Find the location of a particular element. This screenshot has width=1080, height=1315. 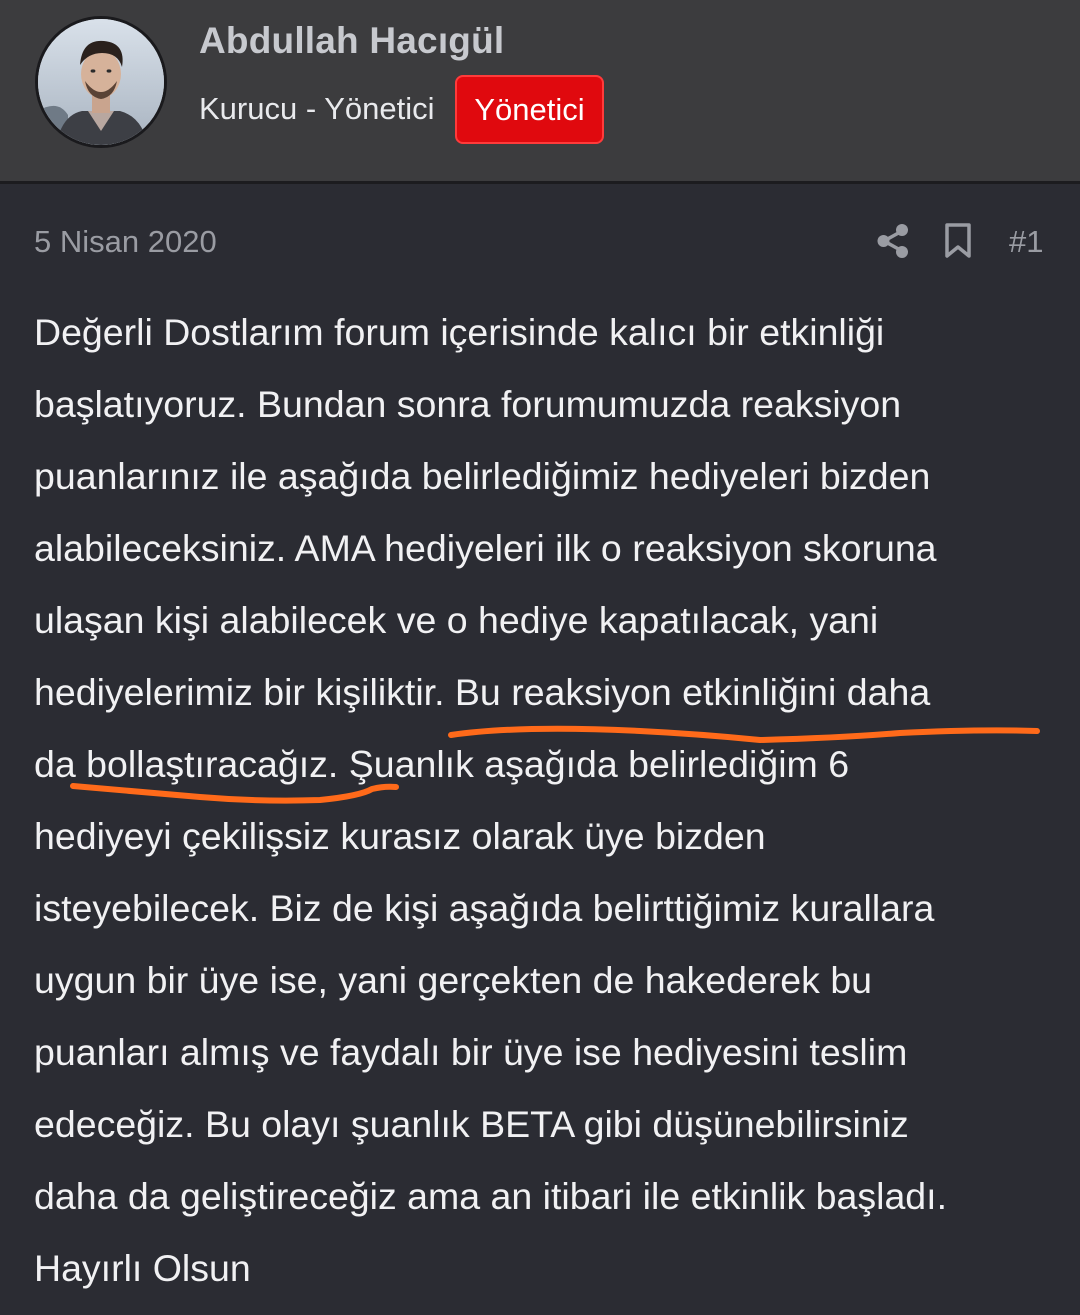

post-line: Hayırlı Olsun is located at coordinates (142, 1268).